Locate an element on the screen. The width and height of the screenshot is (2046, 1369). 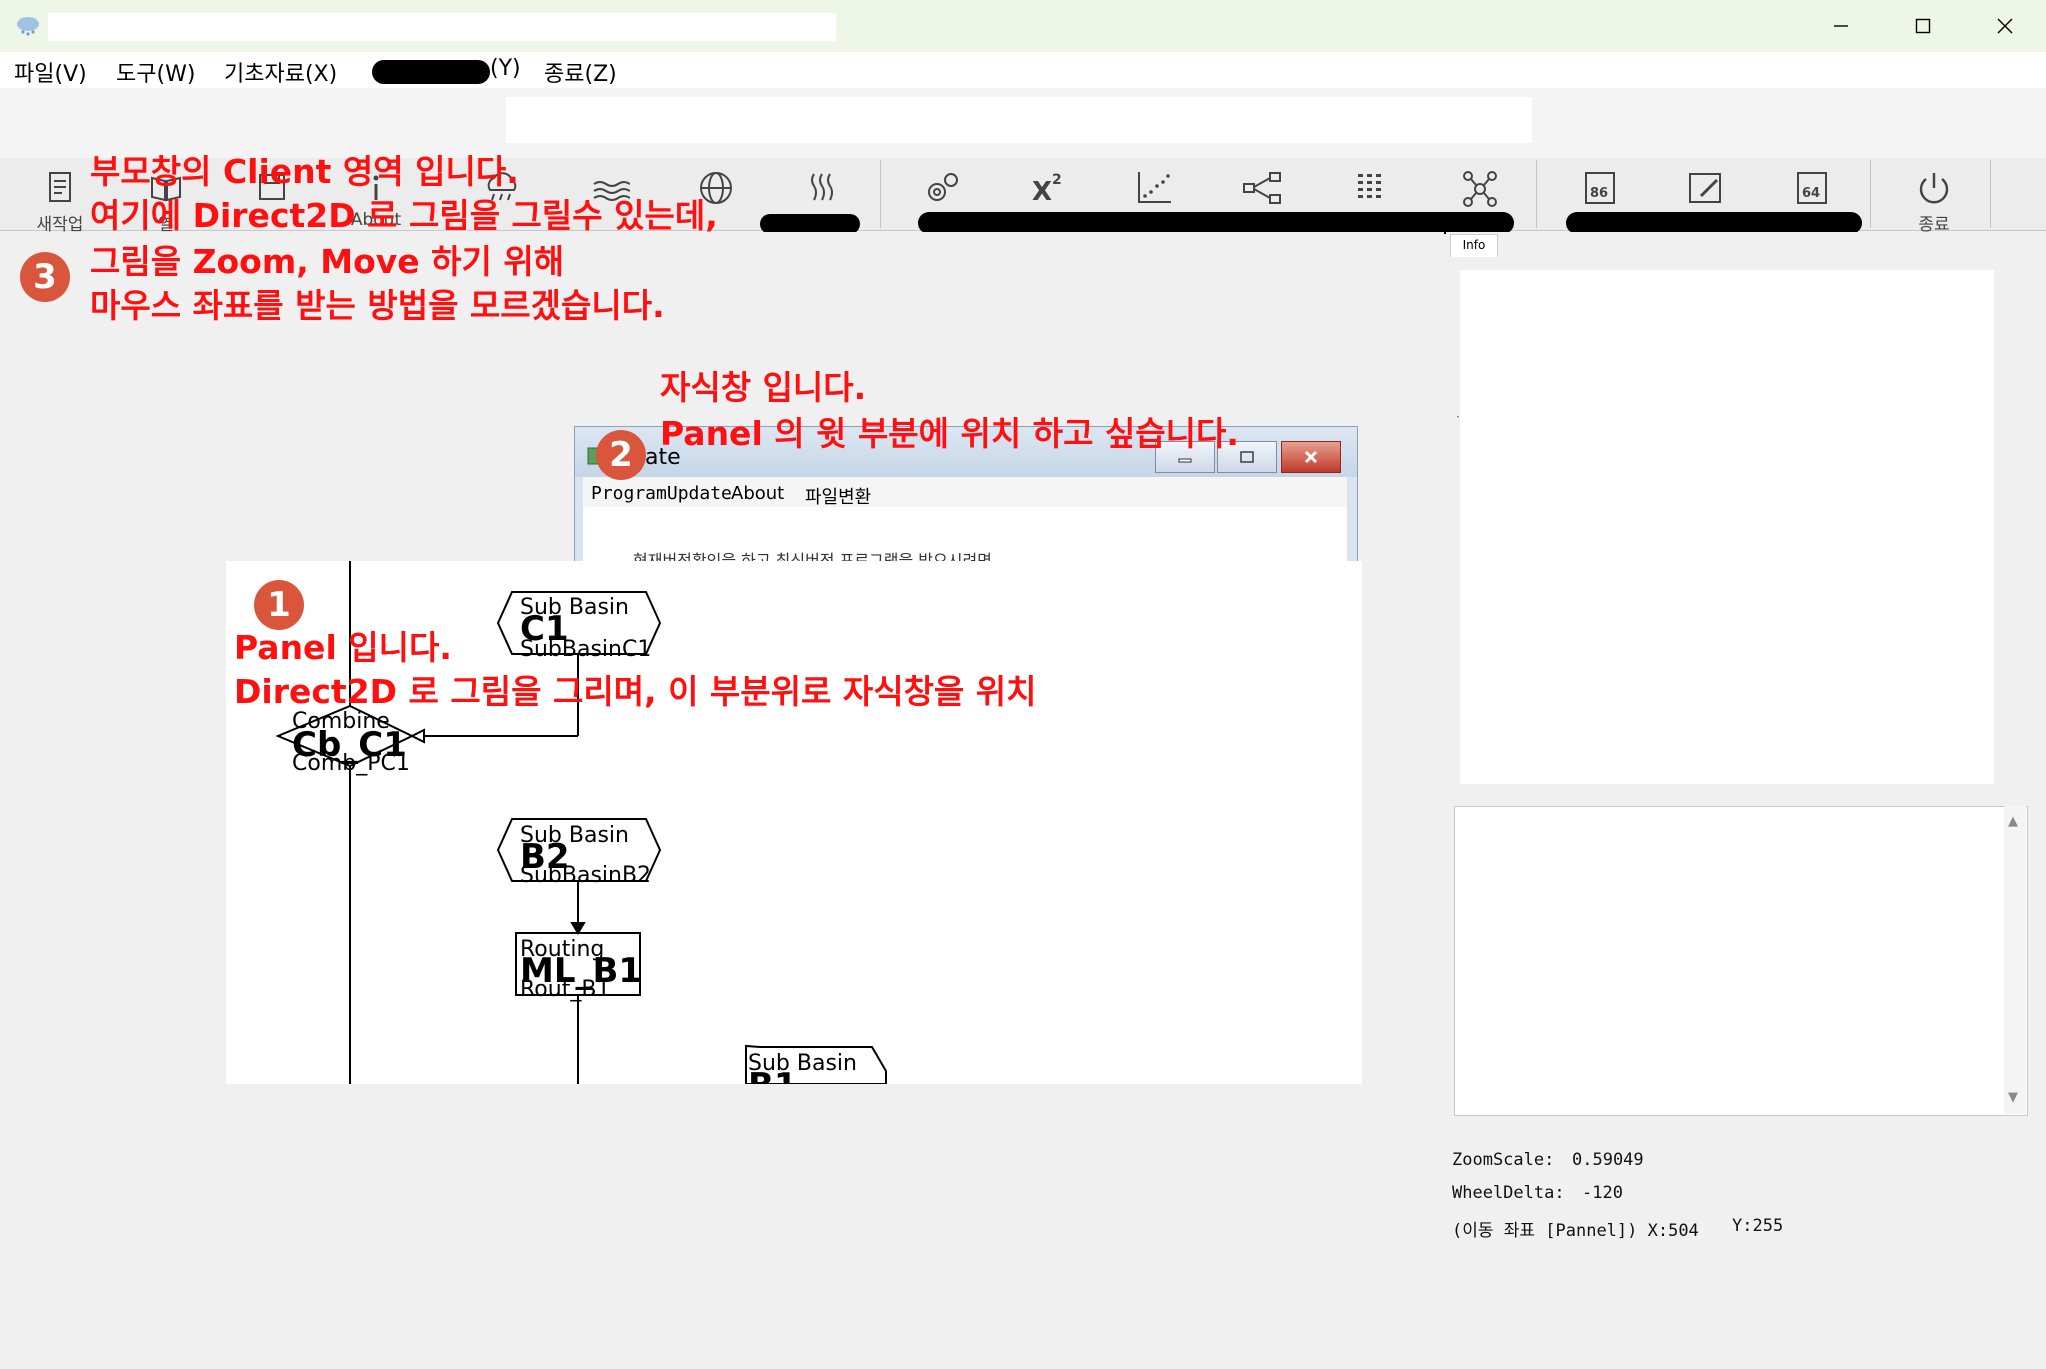
maximize-icon is located at coordinates (1923, 26).